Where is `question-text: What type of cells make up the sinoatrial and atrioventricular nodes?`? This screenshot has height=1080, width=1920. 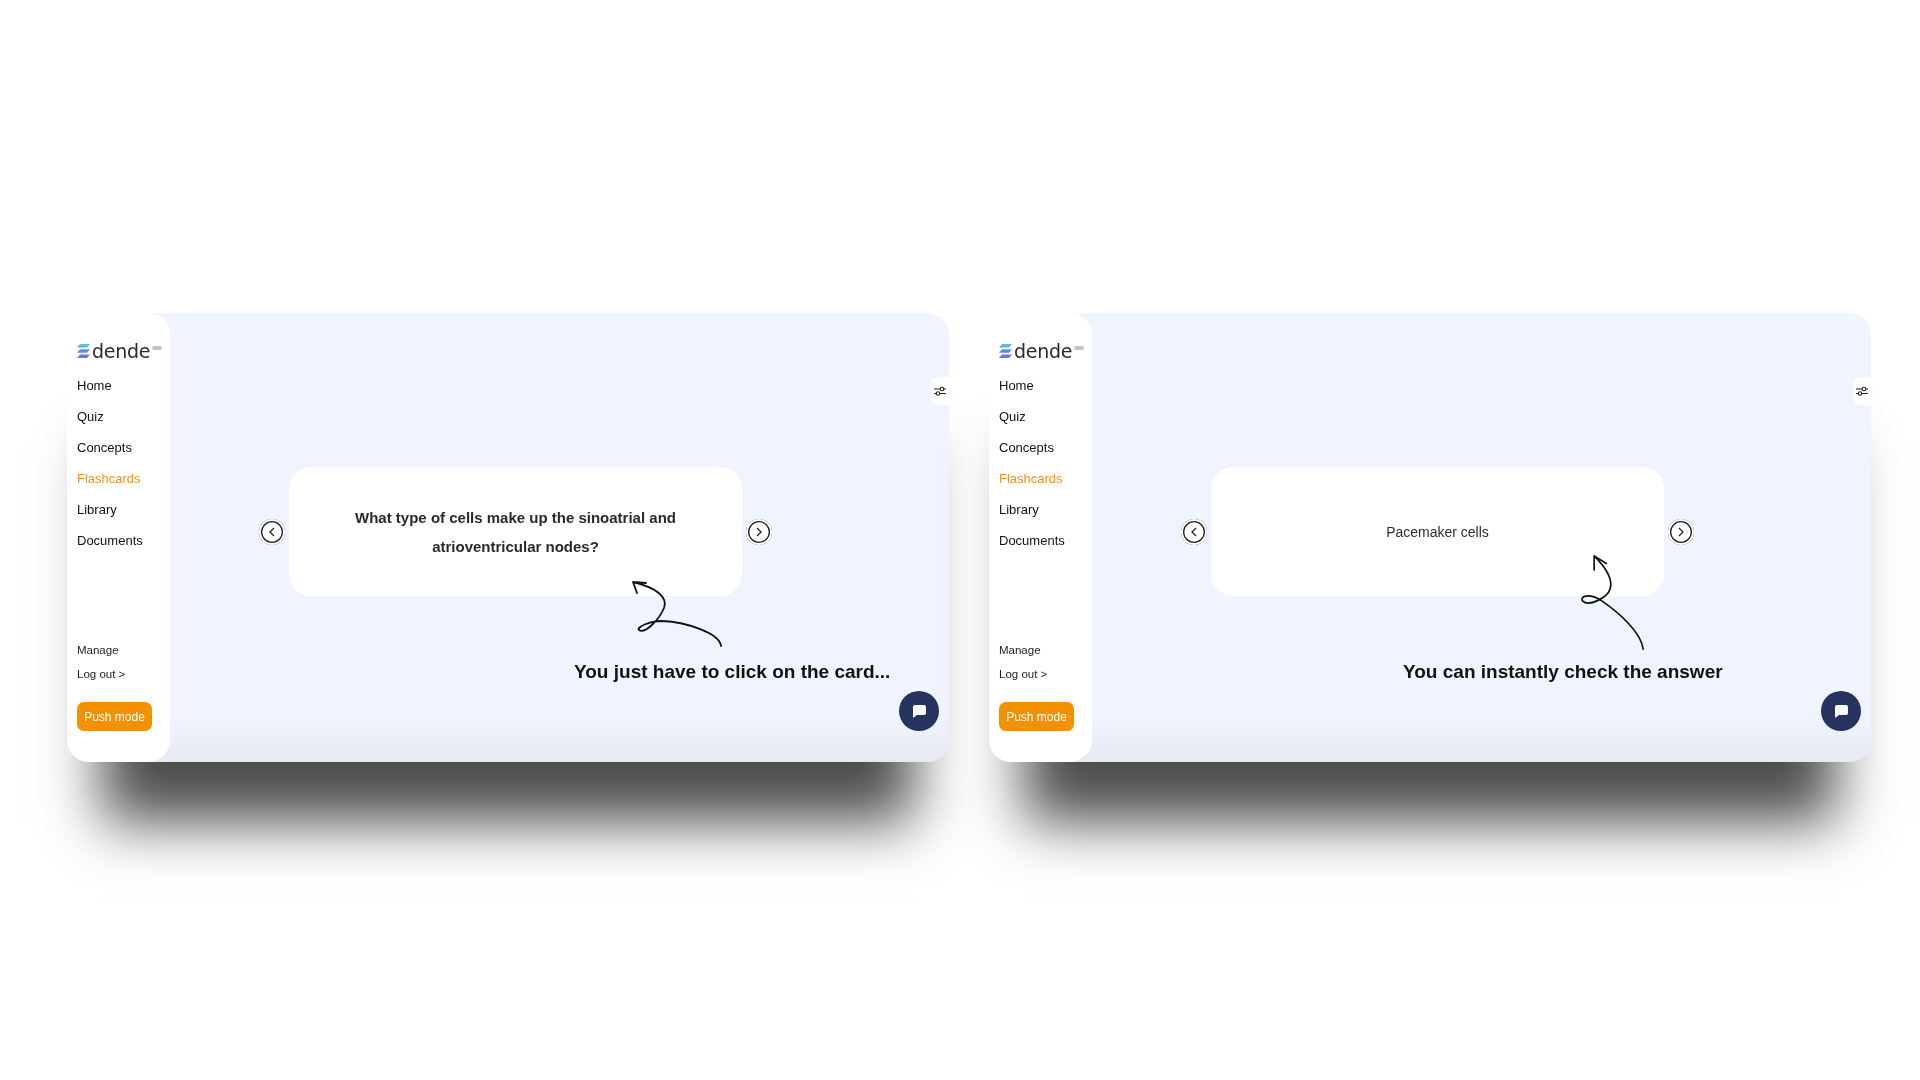 question-text: What type of cells make up the sinoatrial and atrioventricular nodes? is located at coordinates (515, 532).